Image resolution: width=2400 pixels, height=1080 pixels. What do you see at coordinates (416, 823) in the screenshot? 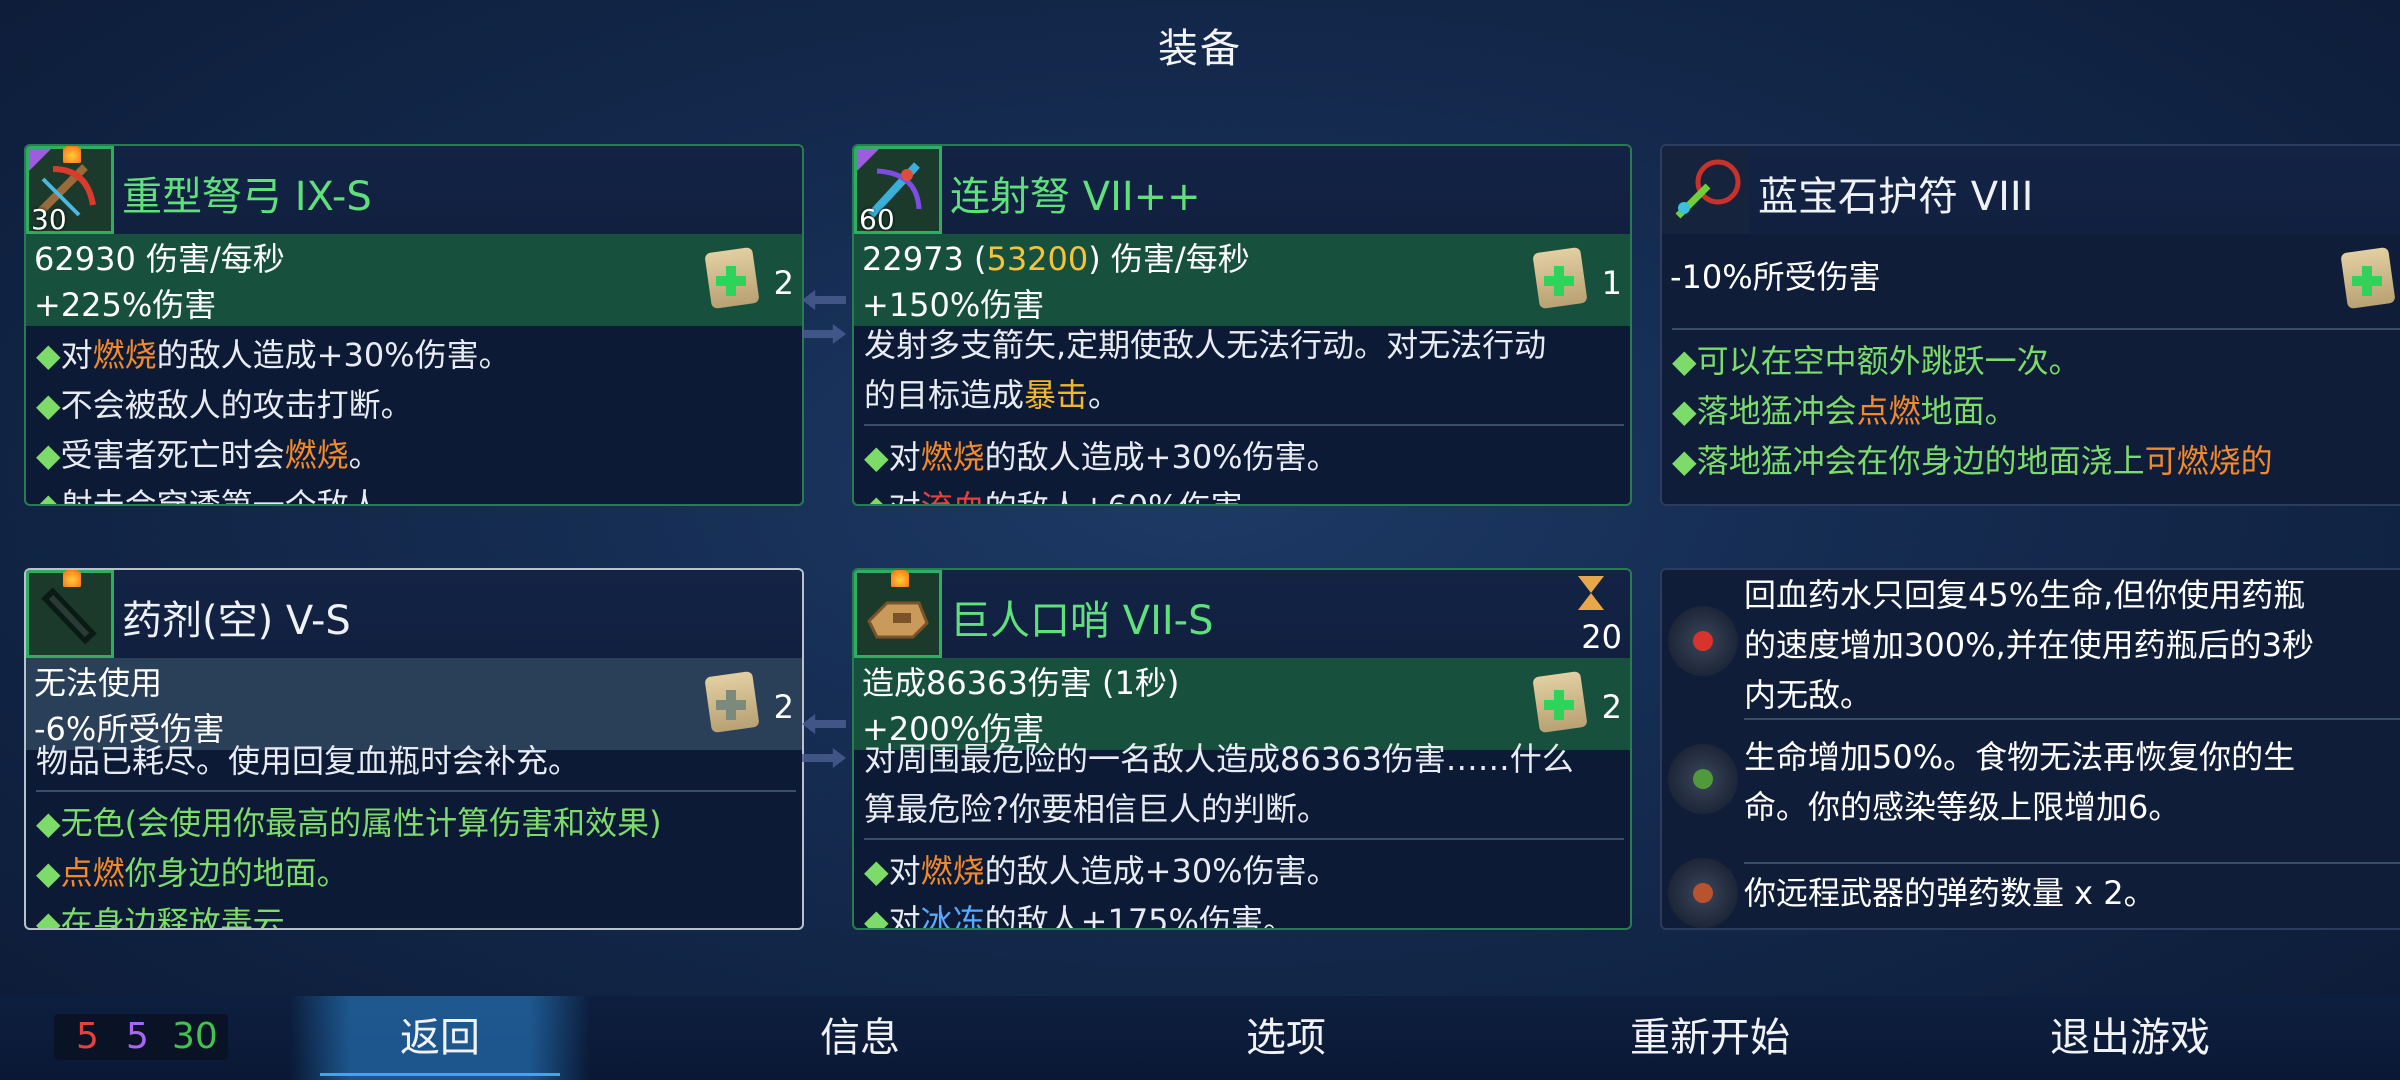
I see `description-line: ◆无色(会使用你最高的属性计算伤害和效果)` at bounding box center [416, 823].